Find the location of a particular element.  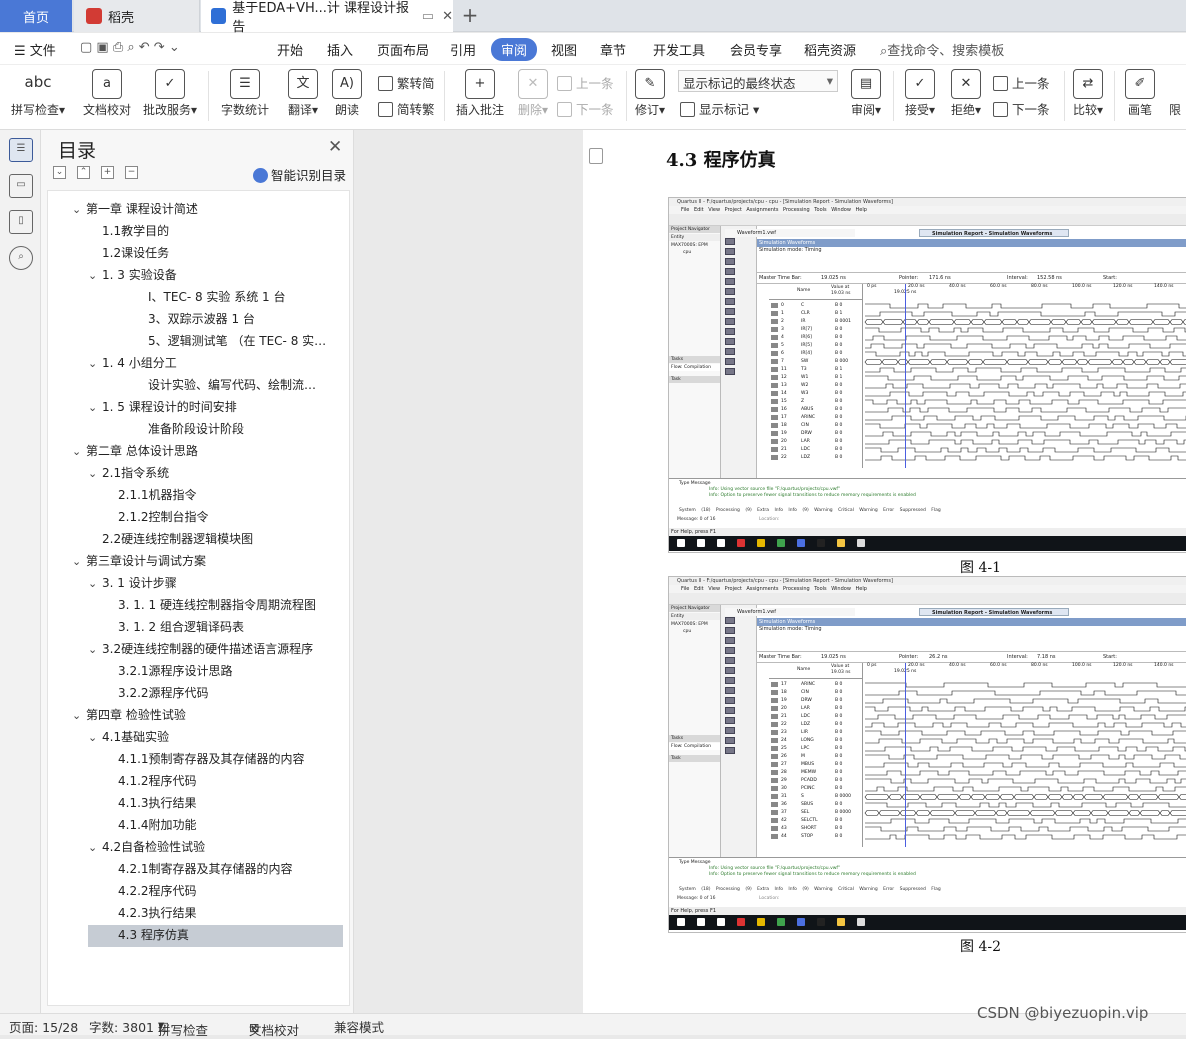

trad-to-simp-button: 繁转简 is located at coordinates (406, 82).